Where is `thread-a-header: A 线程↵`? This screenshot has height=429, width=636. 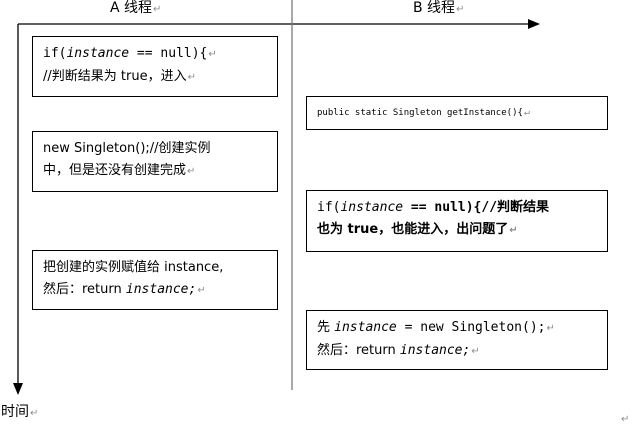 thread-a-header: A 线程↵ is located at coordinates (135, 9).